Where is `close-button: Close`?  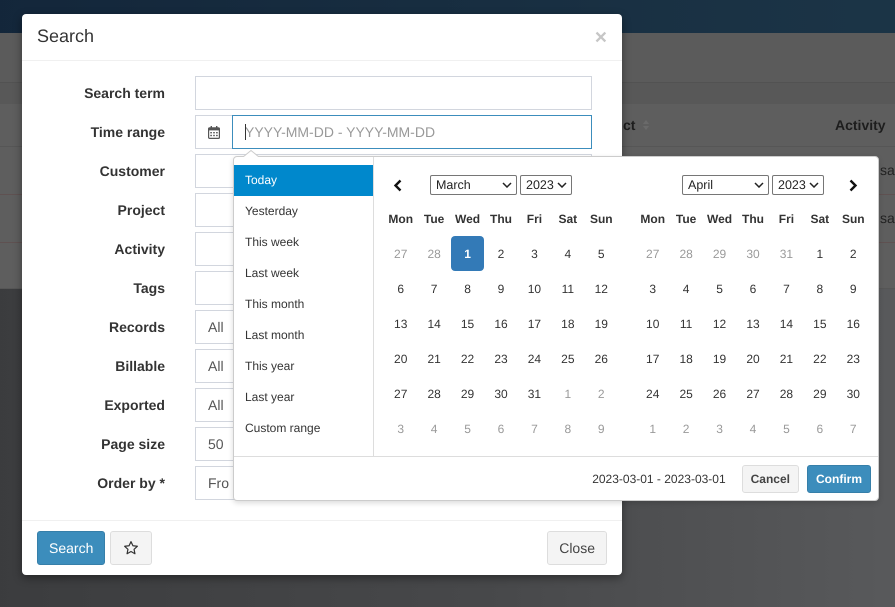 close-button: Close is located at coordinates (577, 548).